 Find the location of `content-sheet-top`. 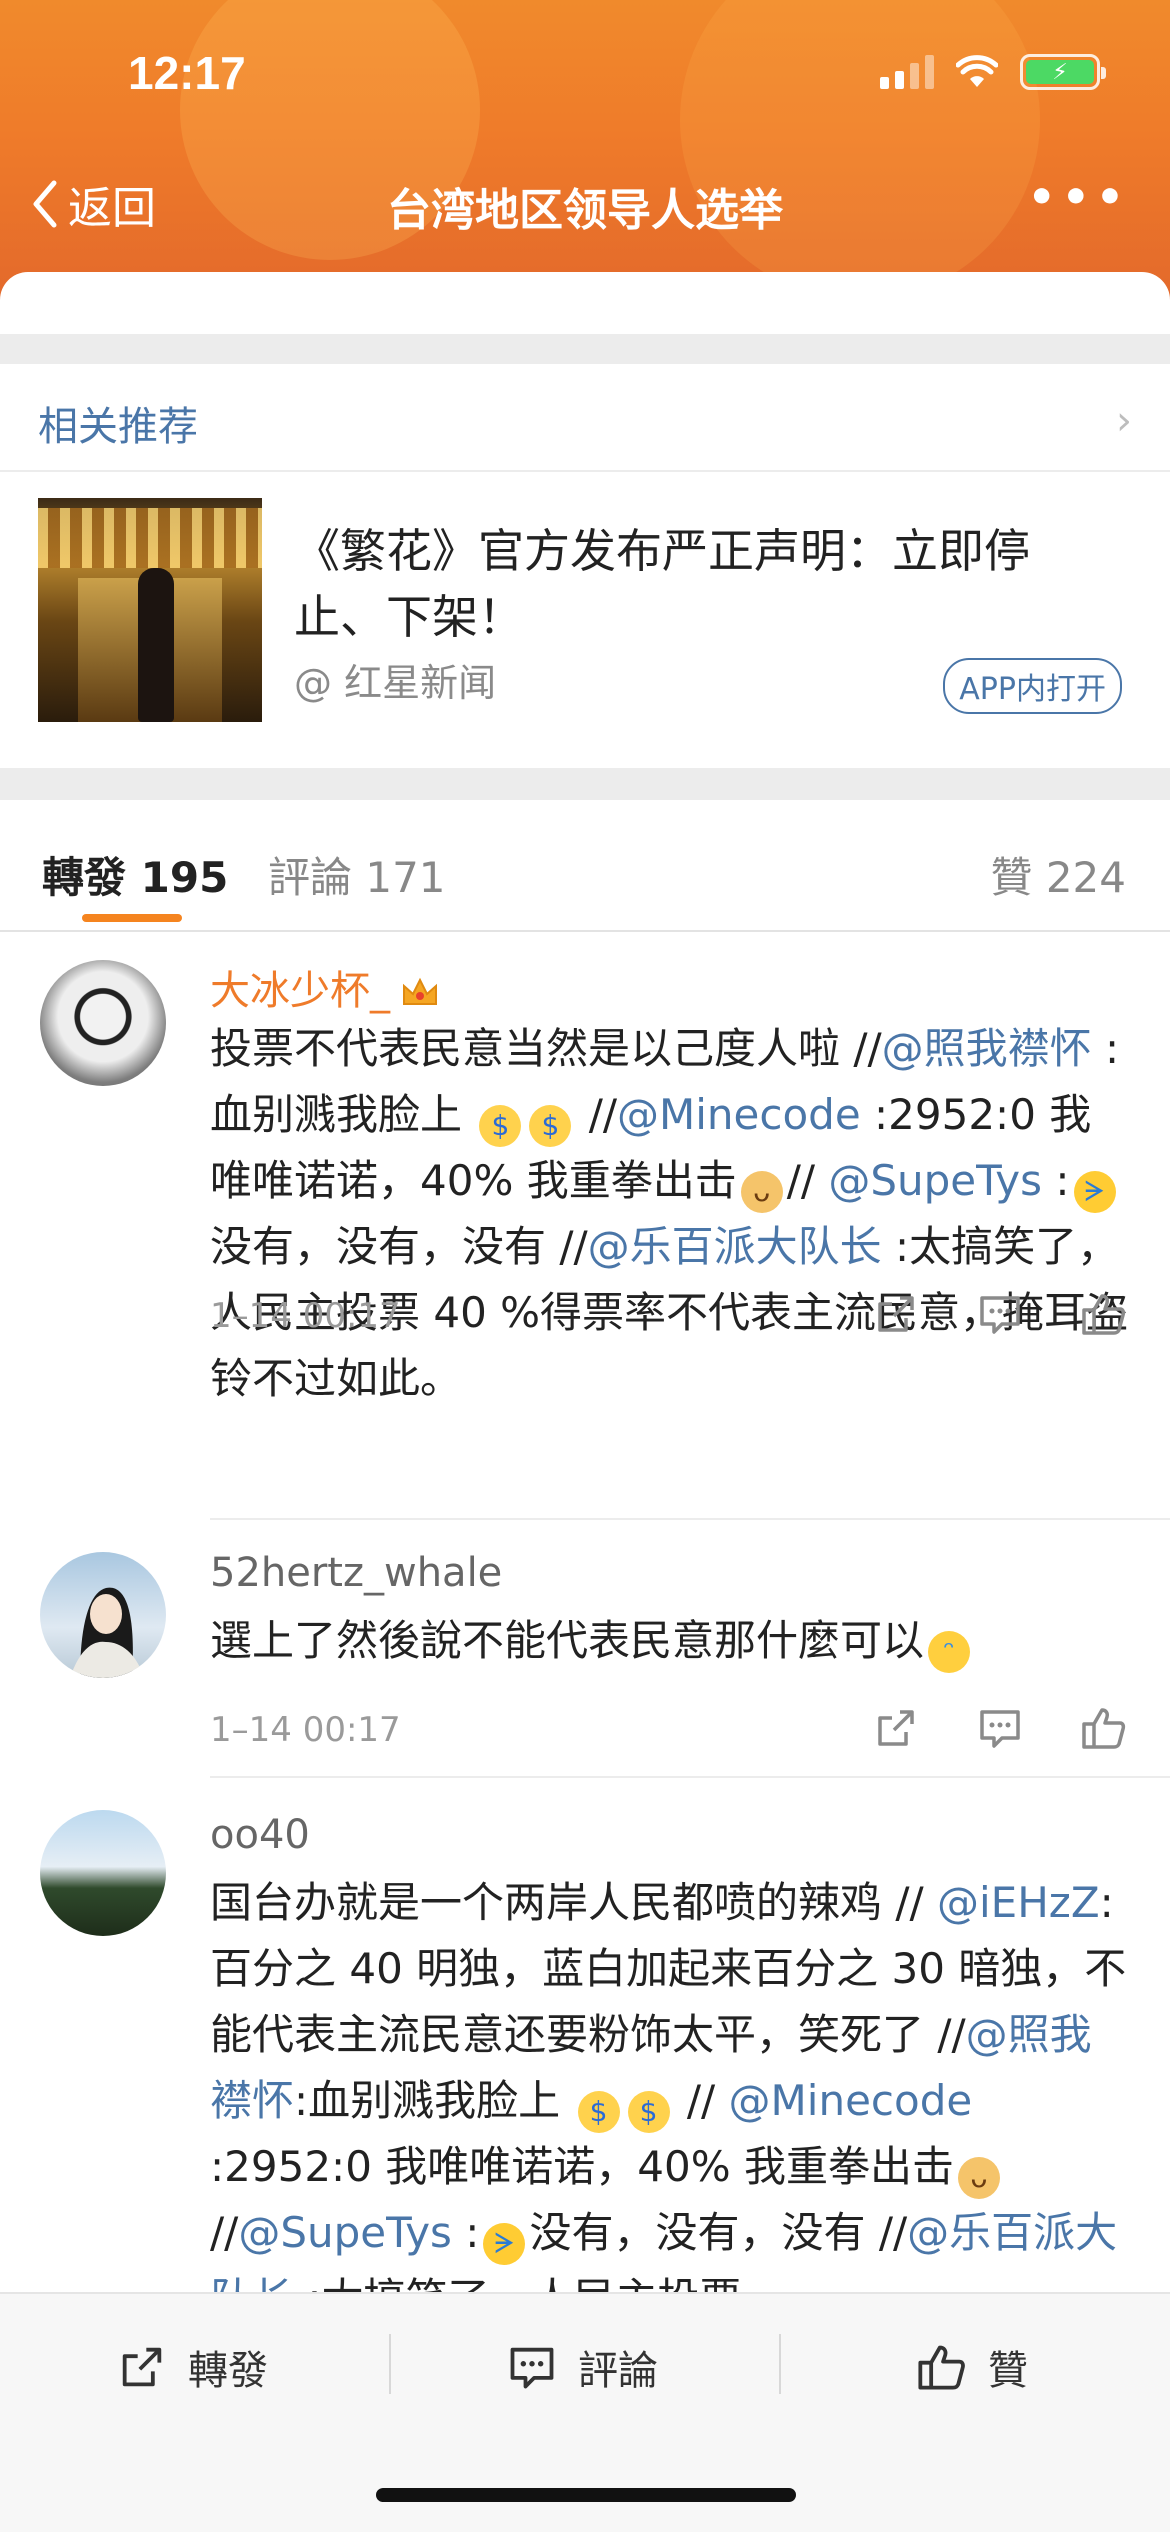

content-sheet-top is located at coordinates (585, 304).